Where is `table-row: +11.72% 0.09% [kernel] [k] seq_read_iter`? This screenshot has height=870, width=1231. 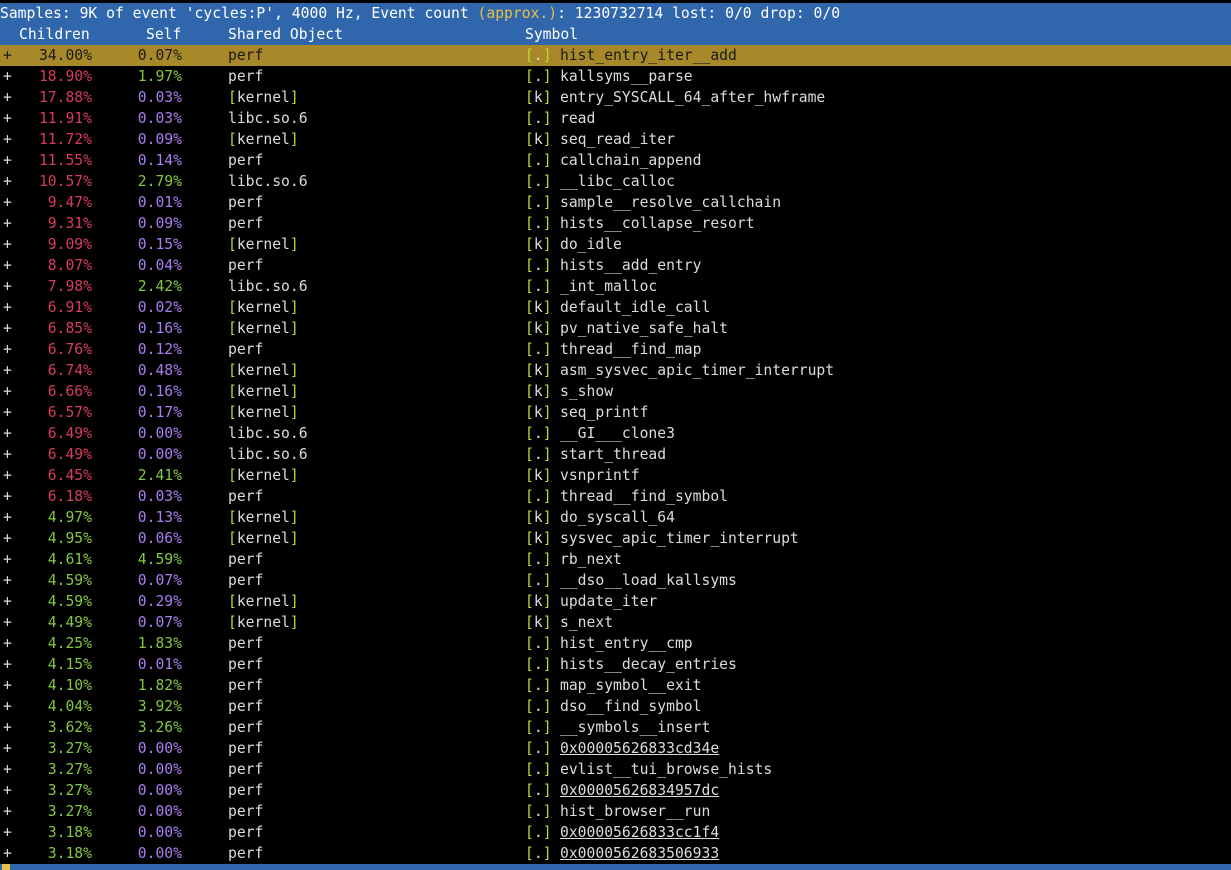
table-row: +11.72% 0.09% [kernel] [k] seq_read_iter is located at coordinates (615, 139).